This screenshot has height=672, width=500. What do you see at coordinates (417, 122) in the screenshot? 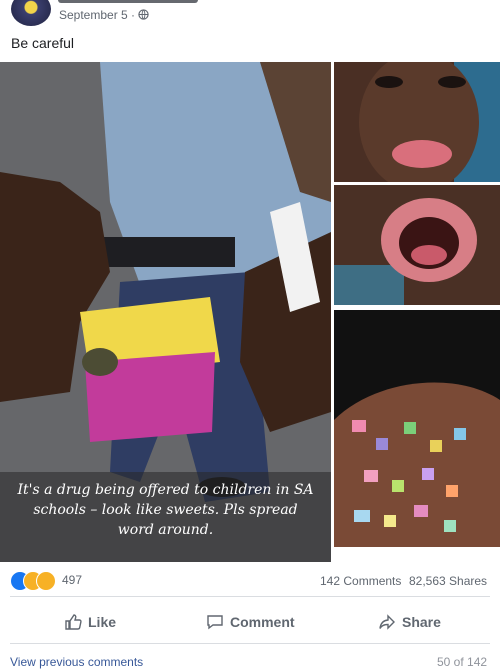
I see `photo-top-right` at bounding box center [417, 122].